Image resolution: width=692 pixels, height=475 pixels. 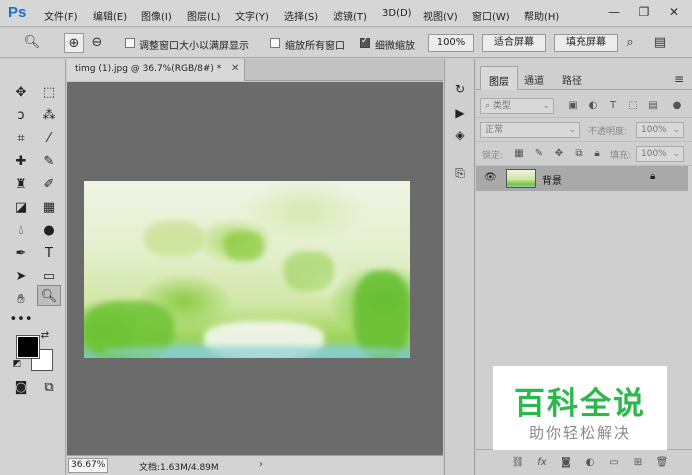 What do you see at coordinates (21, 276) in the screenshot?
I see `path-selection-tool-icon: ➤` at bounding box center [21, 276].